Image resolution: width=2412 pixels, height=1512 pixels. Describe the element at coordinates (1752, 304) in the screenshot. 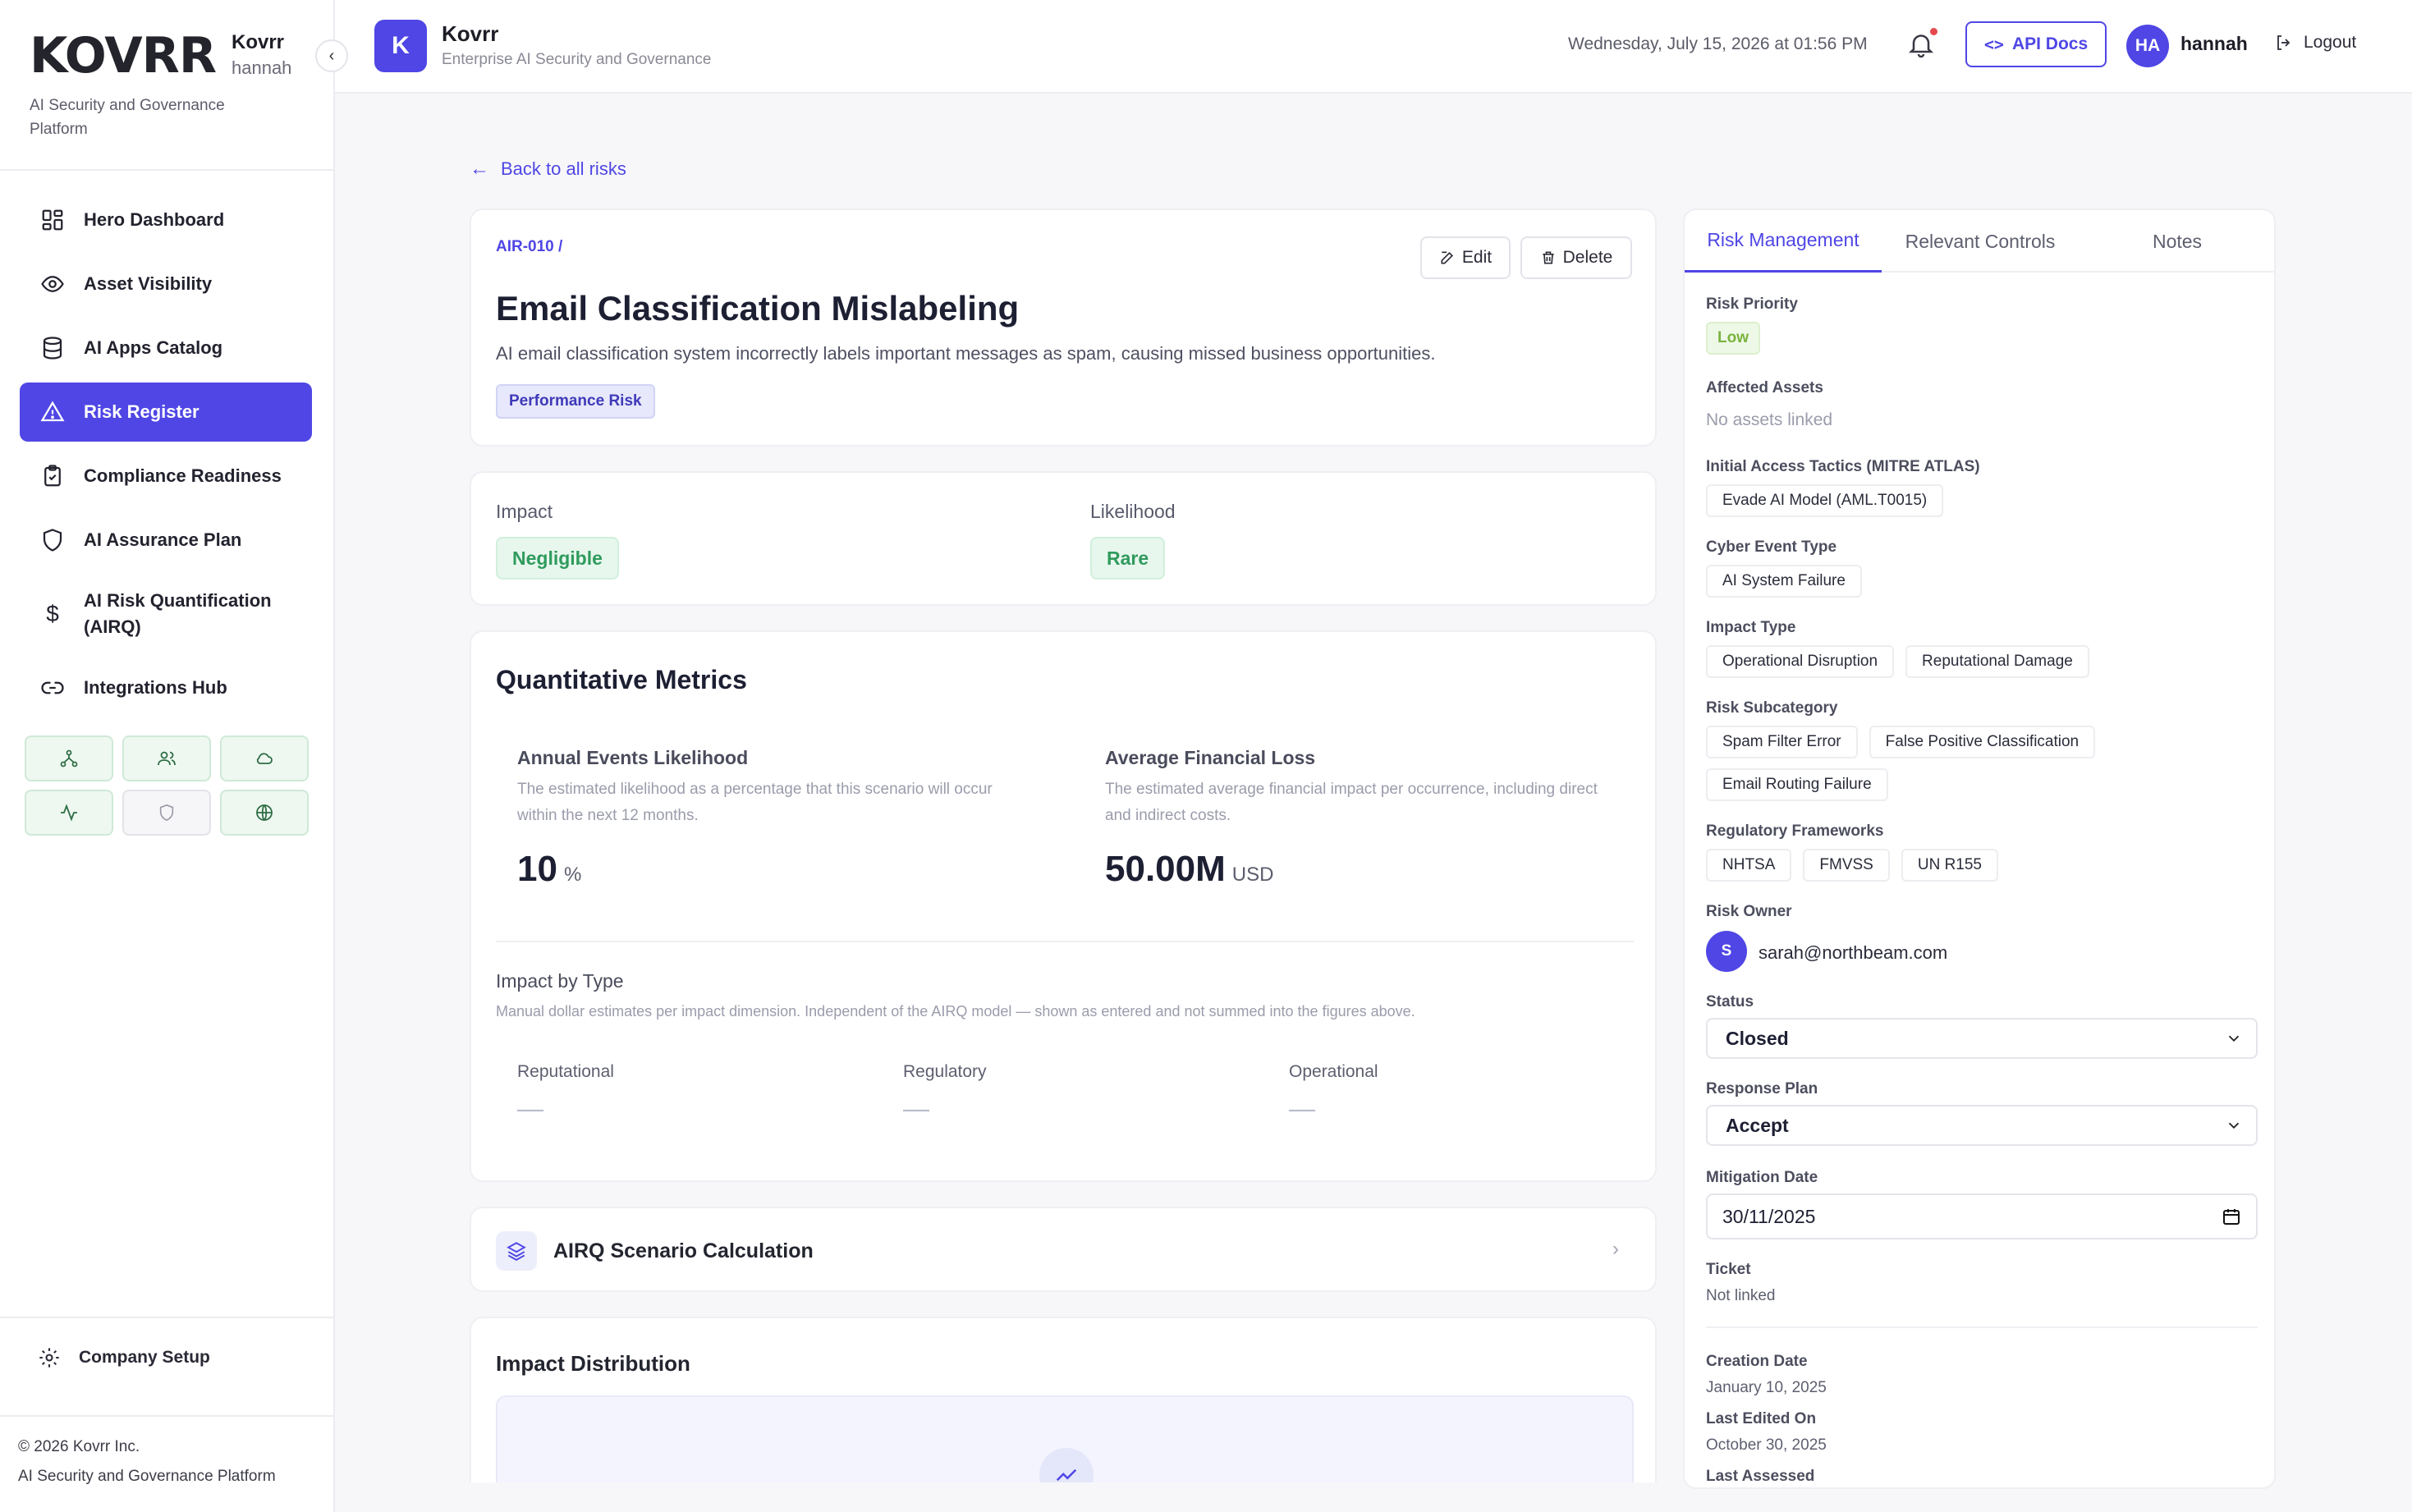

I see `risk-priority-label: Risk Priority` at that location.